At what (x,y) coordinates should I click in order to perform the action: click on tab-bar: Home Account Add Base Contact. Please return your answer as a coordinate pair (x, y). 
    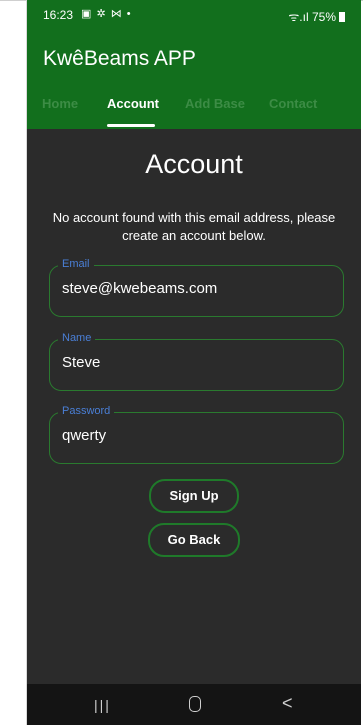
    Looking at the image, I should click on (194, 109).